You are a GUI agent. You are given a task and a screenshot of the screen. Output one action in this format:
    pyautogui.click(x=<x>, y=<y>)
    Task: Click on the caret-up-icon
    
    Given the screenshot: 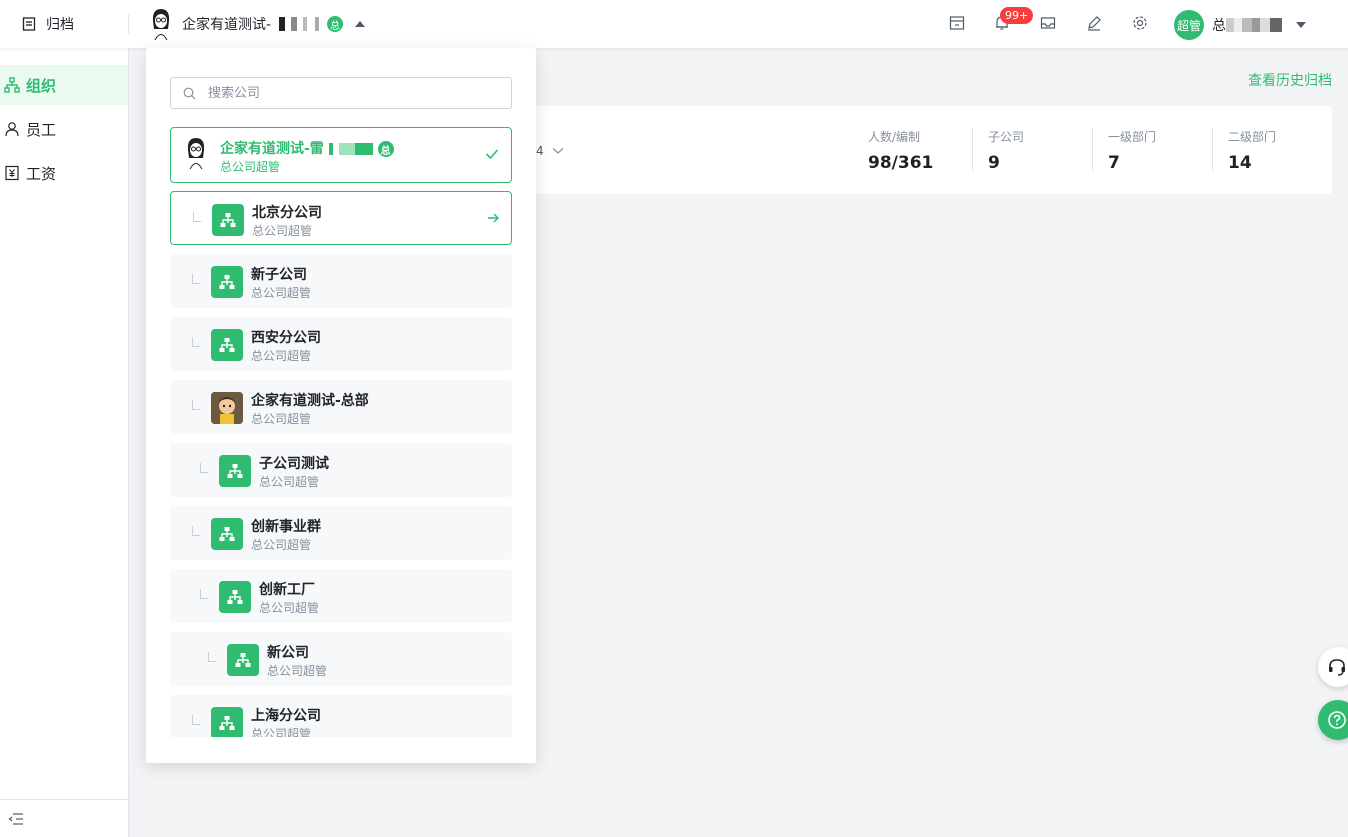 What is the action you would take?
    pyautogui.click(x=360, y=24)
    